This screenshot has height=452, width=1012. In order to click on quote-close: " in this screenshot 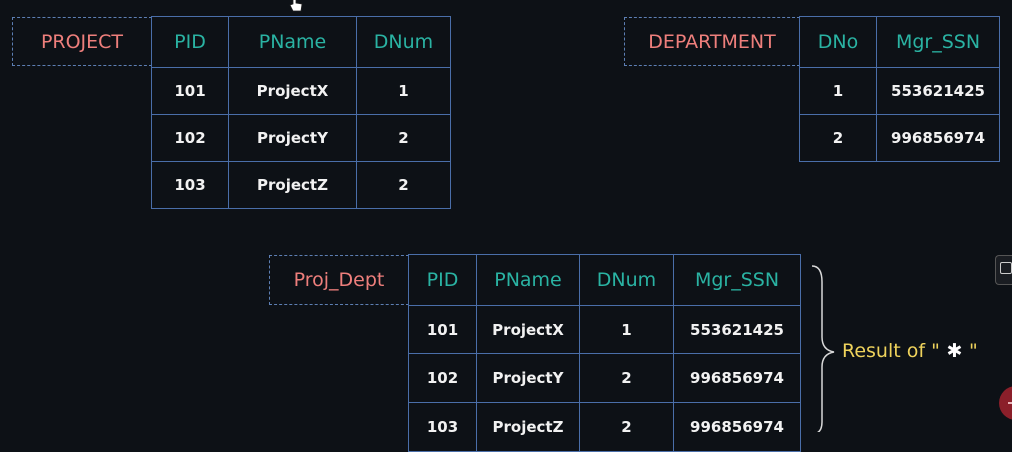, I will do `click(973, 351)`.